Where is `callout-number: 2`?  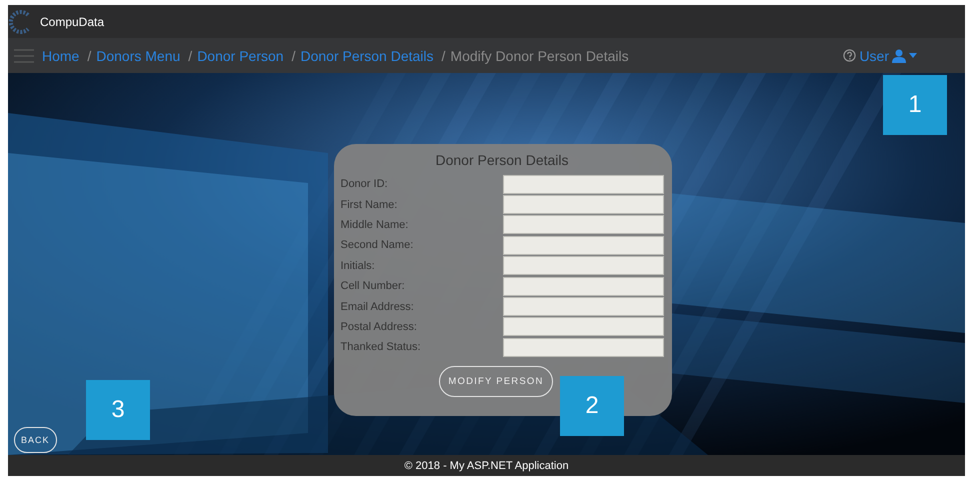 callout-number: 2 is located at coordinates (592, 406).